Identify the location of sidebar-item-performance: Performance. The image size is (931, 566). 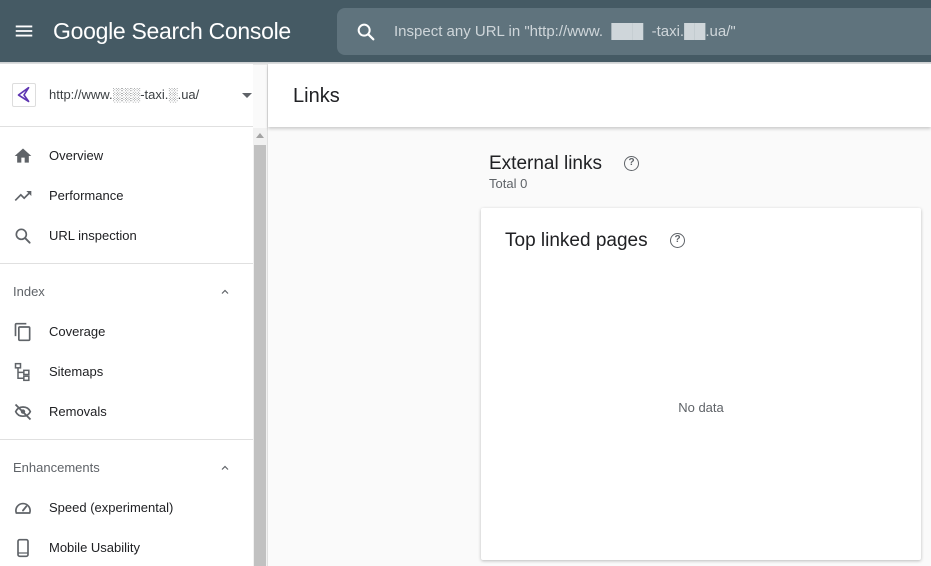
(126, 196).